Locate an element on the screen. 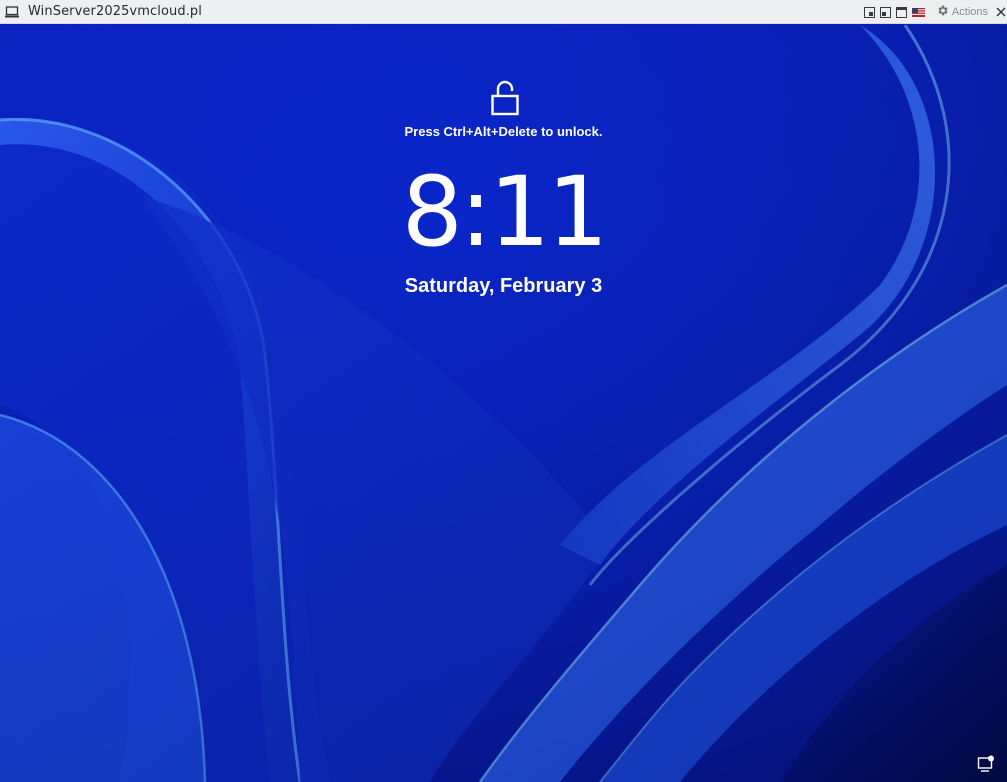  window-title: WinServer2025vmcloud.pl is located at coordinates (115, 11).